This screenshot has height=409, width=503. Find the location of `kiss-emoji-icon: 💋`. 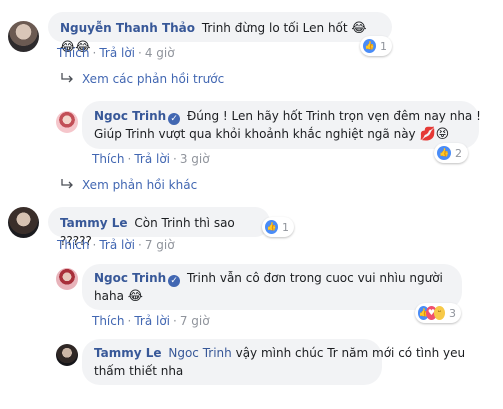

kiss-emoji-icon: 💋 is located at coordinates (427, 134).